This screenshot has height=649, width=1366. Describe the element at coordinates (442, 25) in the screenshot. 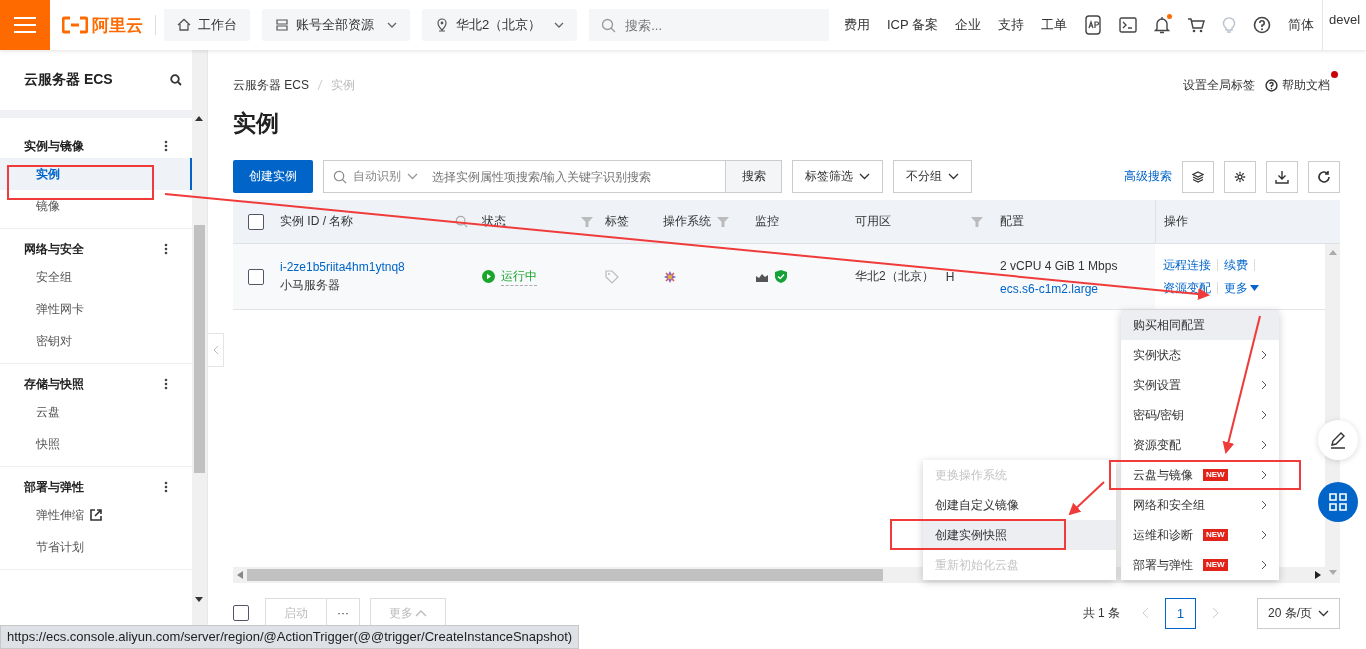

I see `location-pin-icon` at that location.